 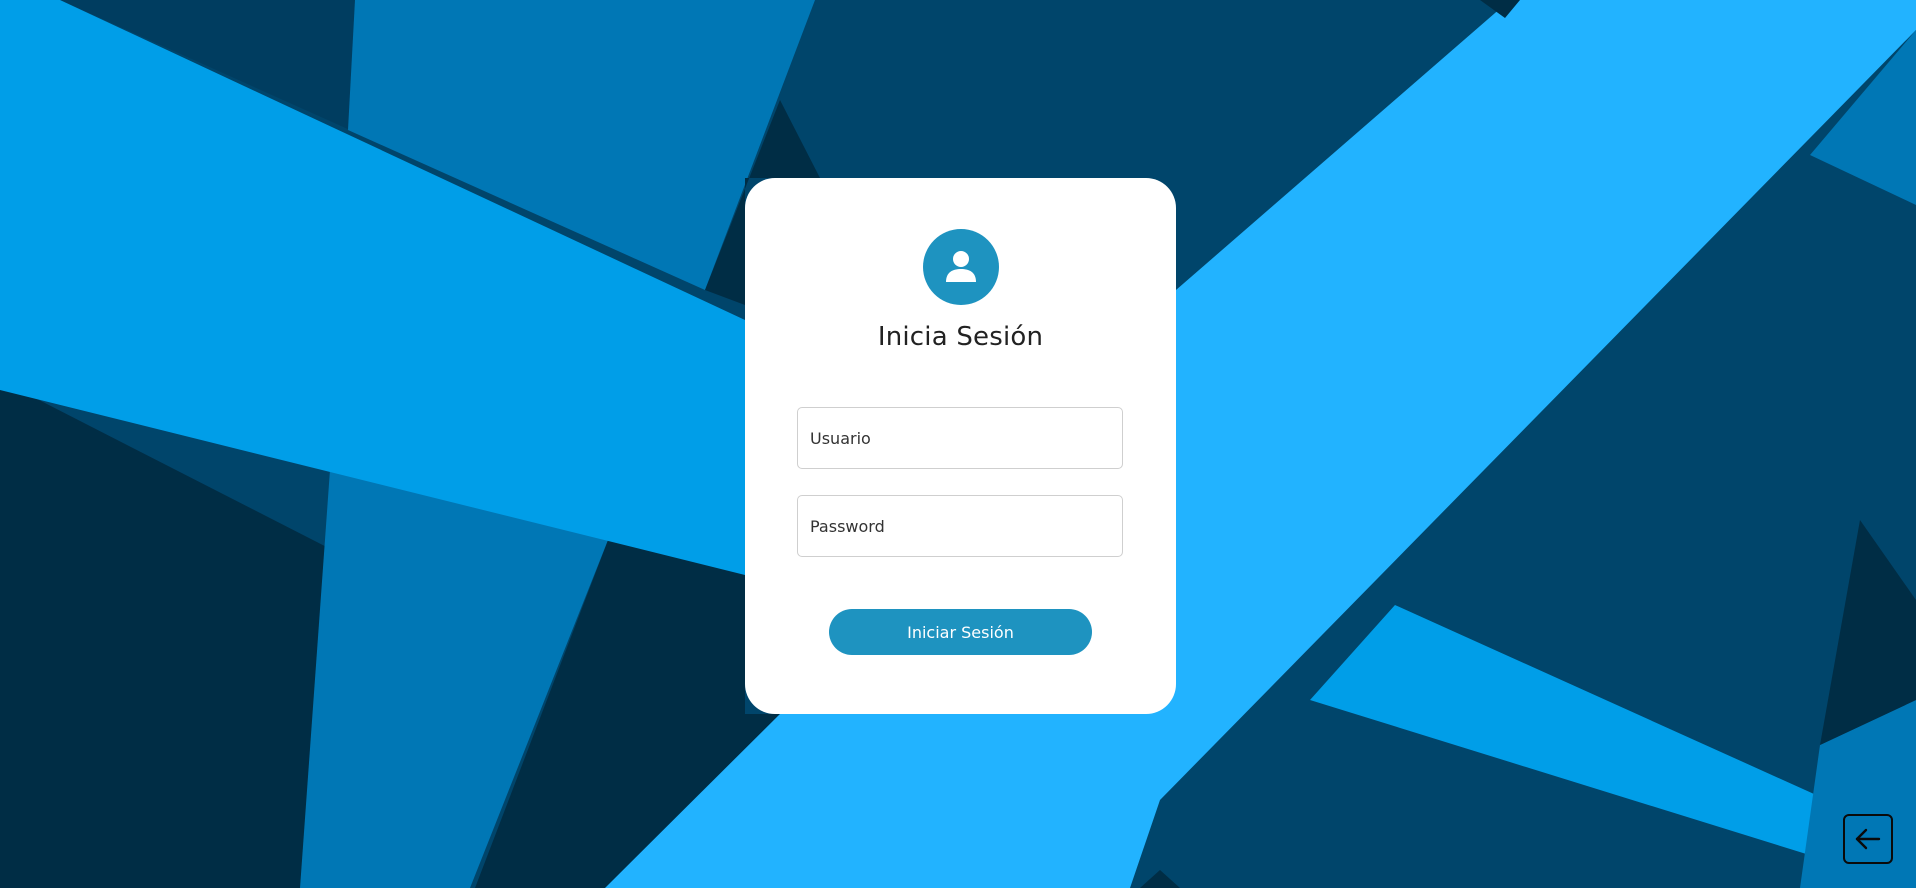 I want to click on login-card: Inicia Sesión Iniciar Sesión, so click(x=960, y=446).